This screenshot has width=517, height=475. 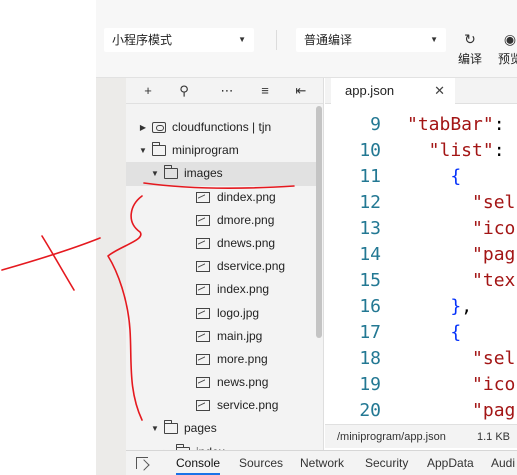 What do you see at coordinates (328, 40) in the screenshot?
I see `compile-select-value: 普通编译` at bounding box center [328, 40].